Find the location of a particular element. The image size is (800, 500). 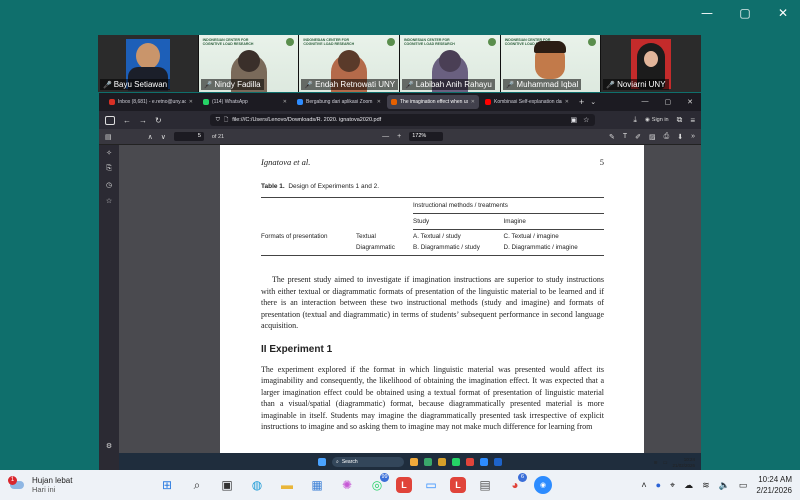

shared-search-box: ⌕ Search is located at coordinates (368, 461).